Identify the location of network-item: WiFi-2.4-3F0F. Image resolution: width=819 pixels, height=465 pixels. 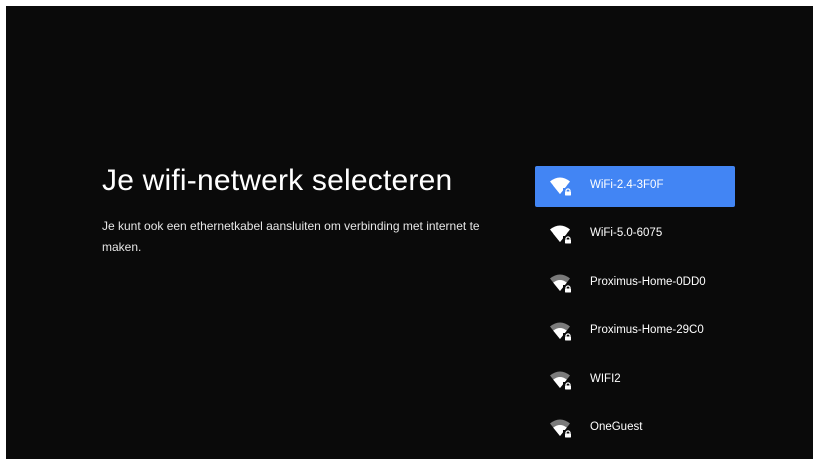
(635, 186).